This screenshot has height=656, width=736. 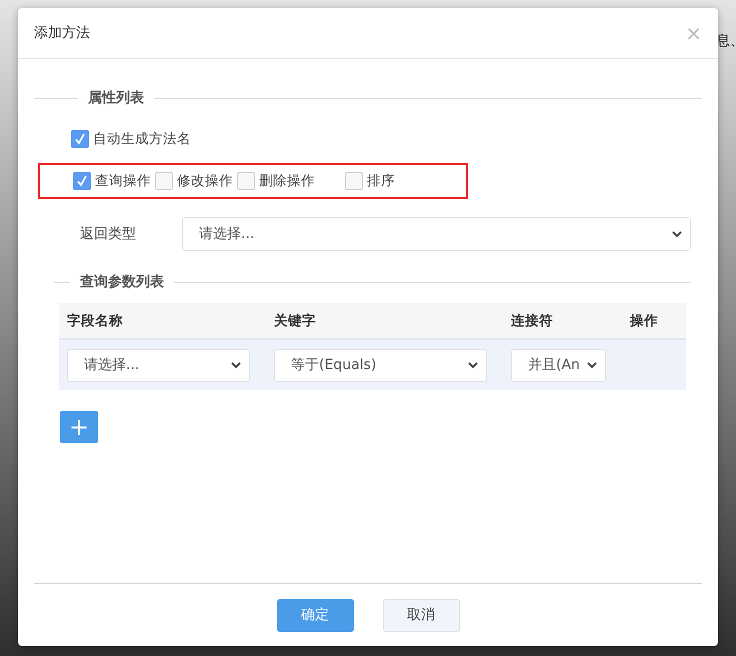 What do you see at coordinates (558, 365) in the screenshot?
I see `select-field: 并且(An` at bounding box center [558, 365].